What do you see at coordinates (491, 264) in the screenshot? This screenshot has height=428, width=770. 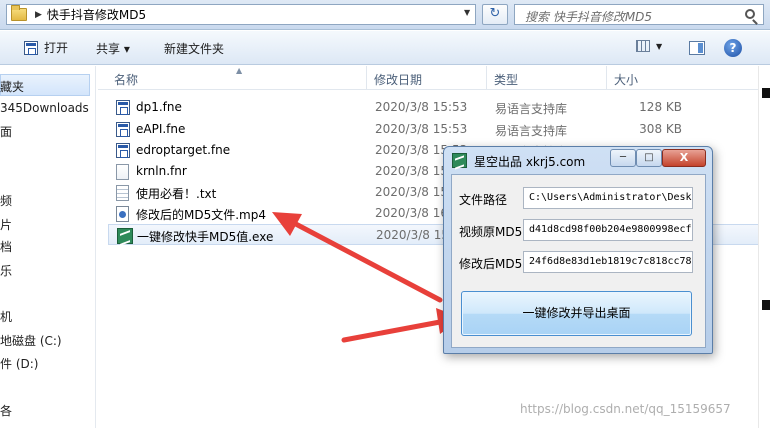 I see `modified-md5-label: 修改后MD5` at bounding box center [491, 264].